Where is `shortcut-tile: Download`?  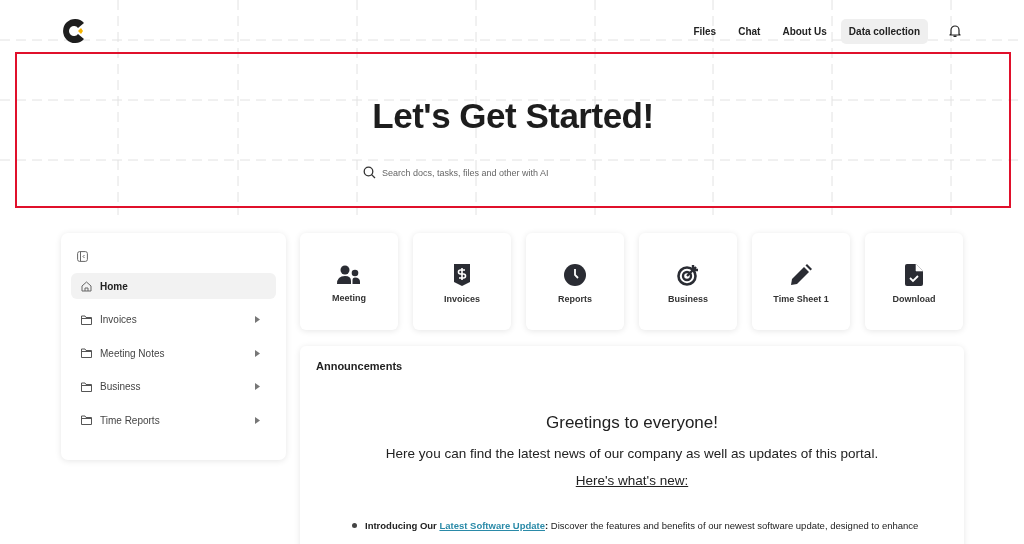
shortcut-tile: Download is located at coordinates (914, 281).